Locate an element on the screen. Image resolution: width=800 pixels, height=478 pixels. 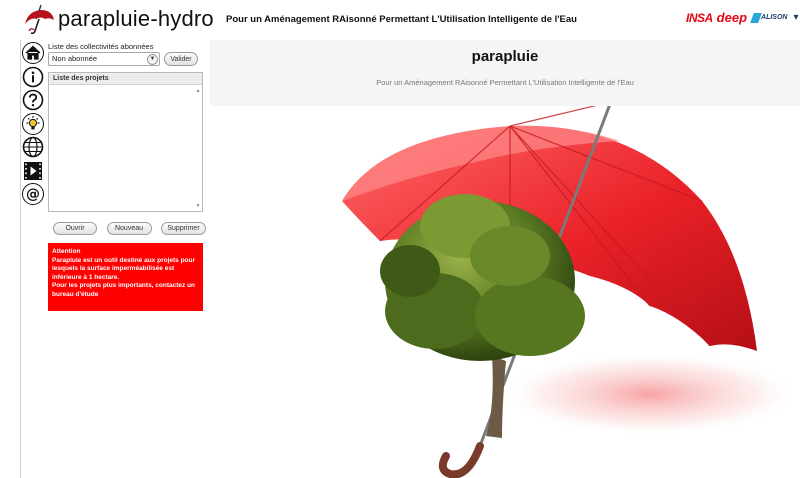
page-edge is located at coordinates (20, 259).